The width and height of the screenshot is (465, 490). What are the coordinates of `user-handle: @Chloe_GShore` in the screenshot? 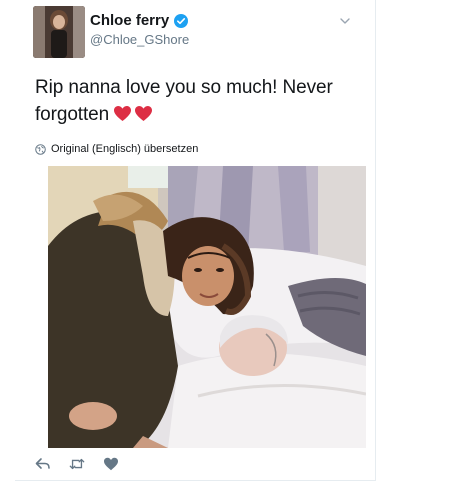 It's located at (139, 39).